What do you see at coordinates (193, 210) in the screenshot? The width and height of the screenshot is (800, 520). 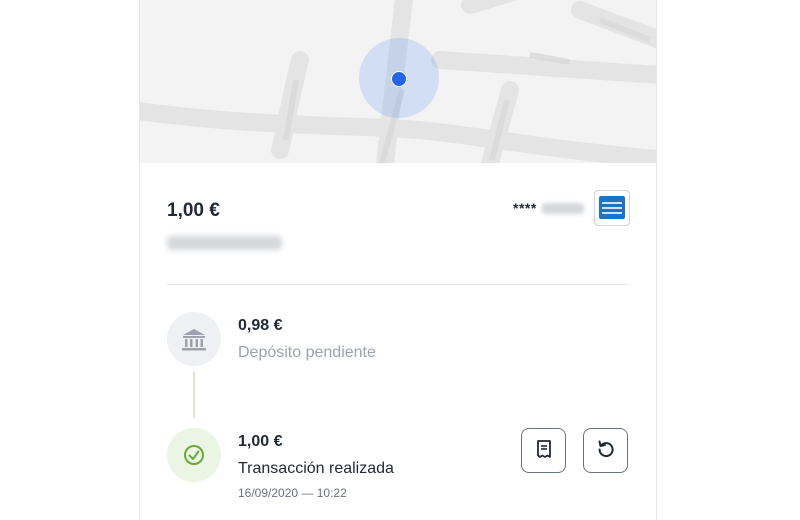 I see `transaction-amount: 1,00 €` at bounding box center [193, 210].